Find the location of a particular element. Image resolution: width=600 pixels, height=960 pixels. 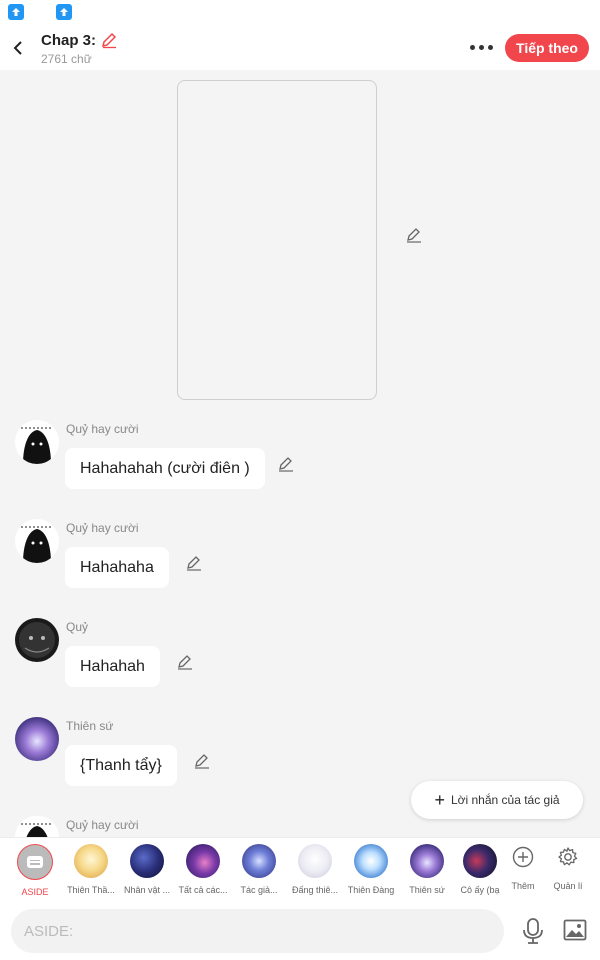

voice-input-button is located at coordinates (533, 933).